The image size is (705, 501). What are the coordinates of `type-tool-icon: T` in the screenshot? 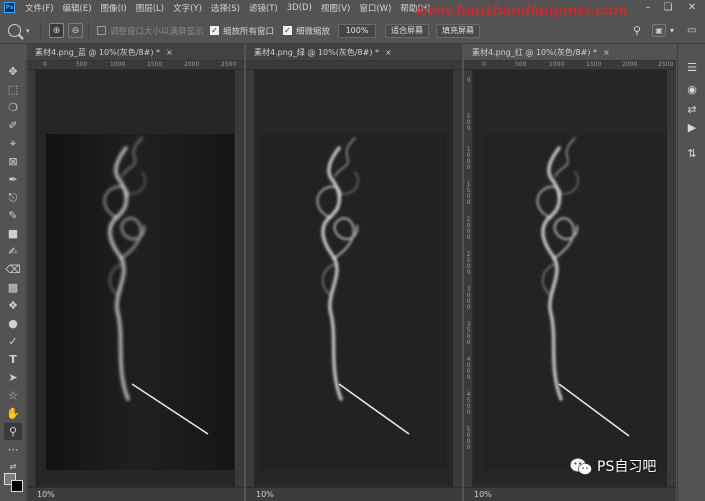 It's located at (13, 359).